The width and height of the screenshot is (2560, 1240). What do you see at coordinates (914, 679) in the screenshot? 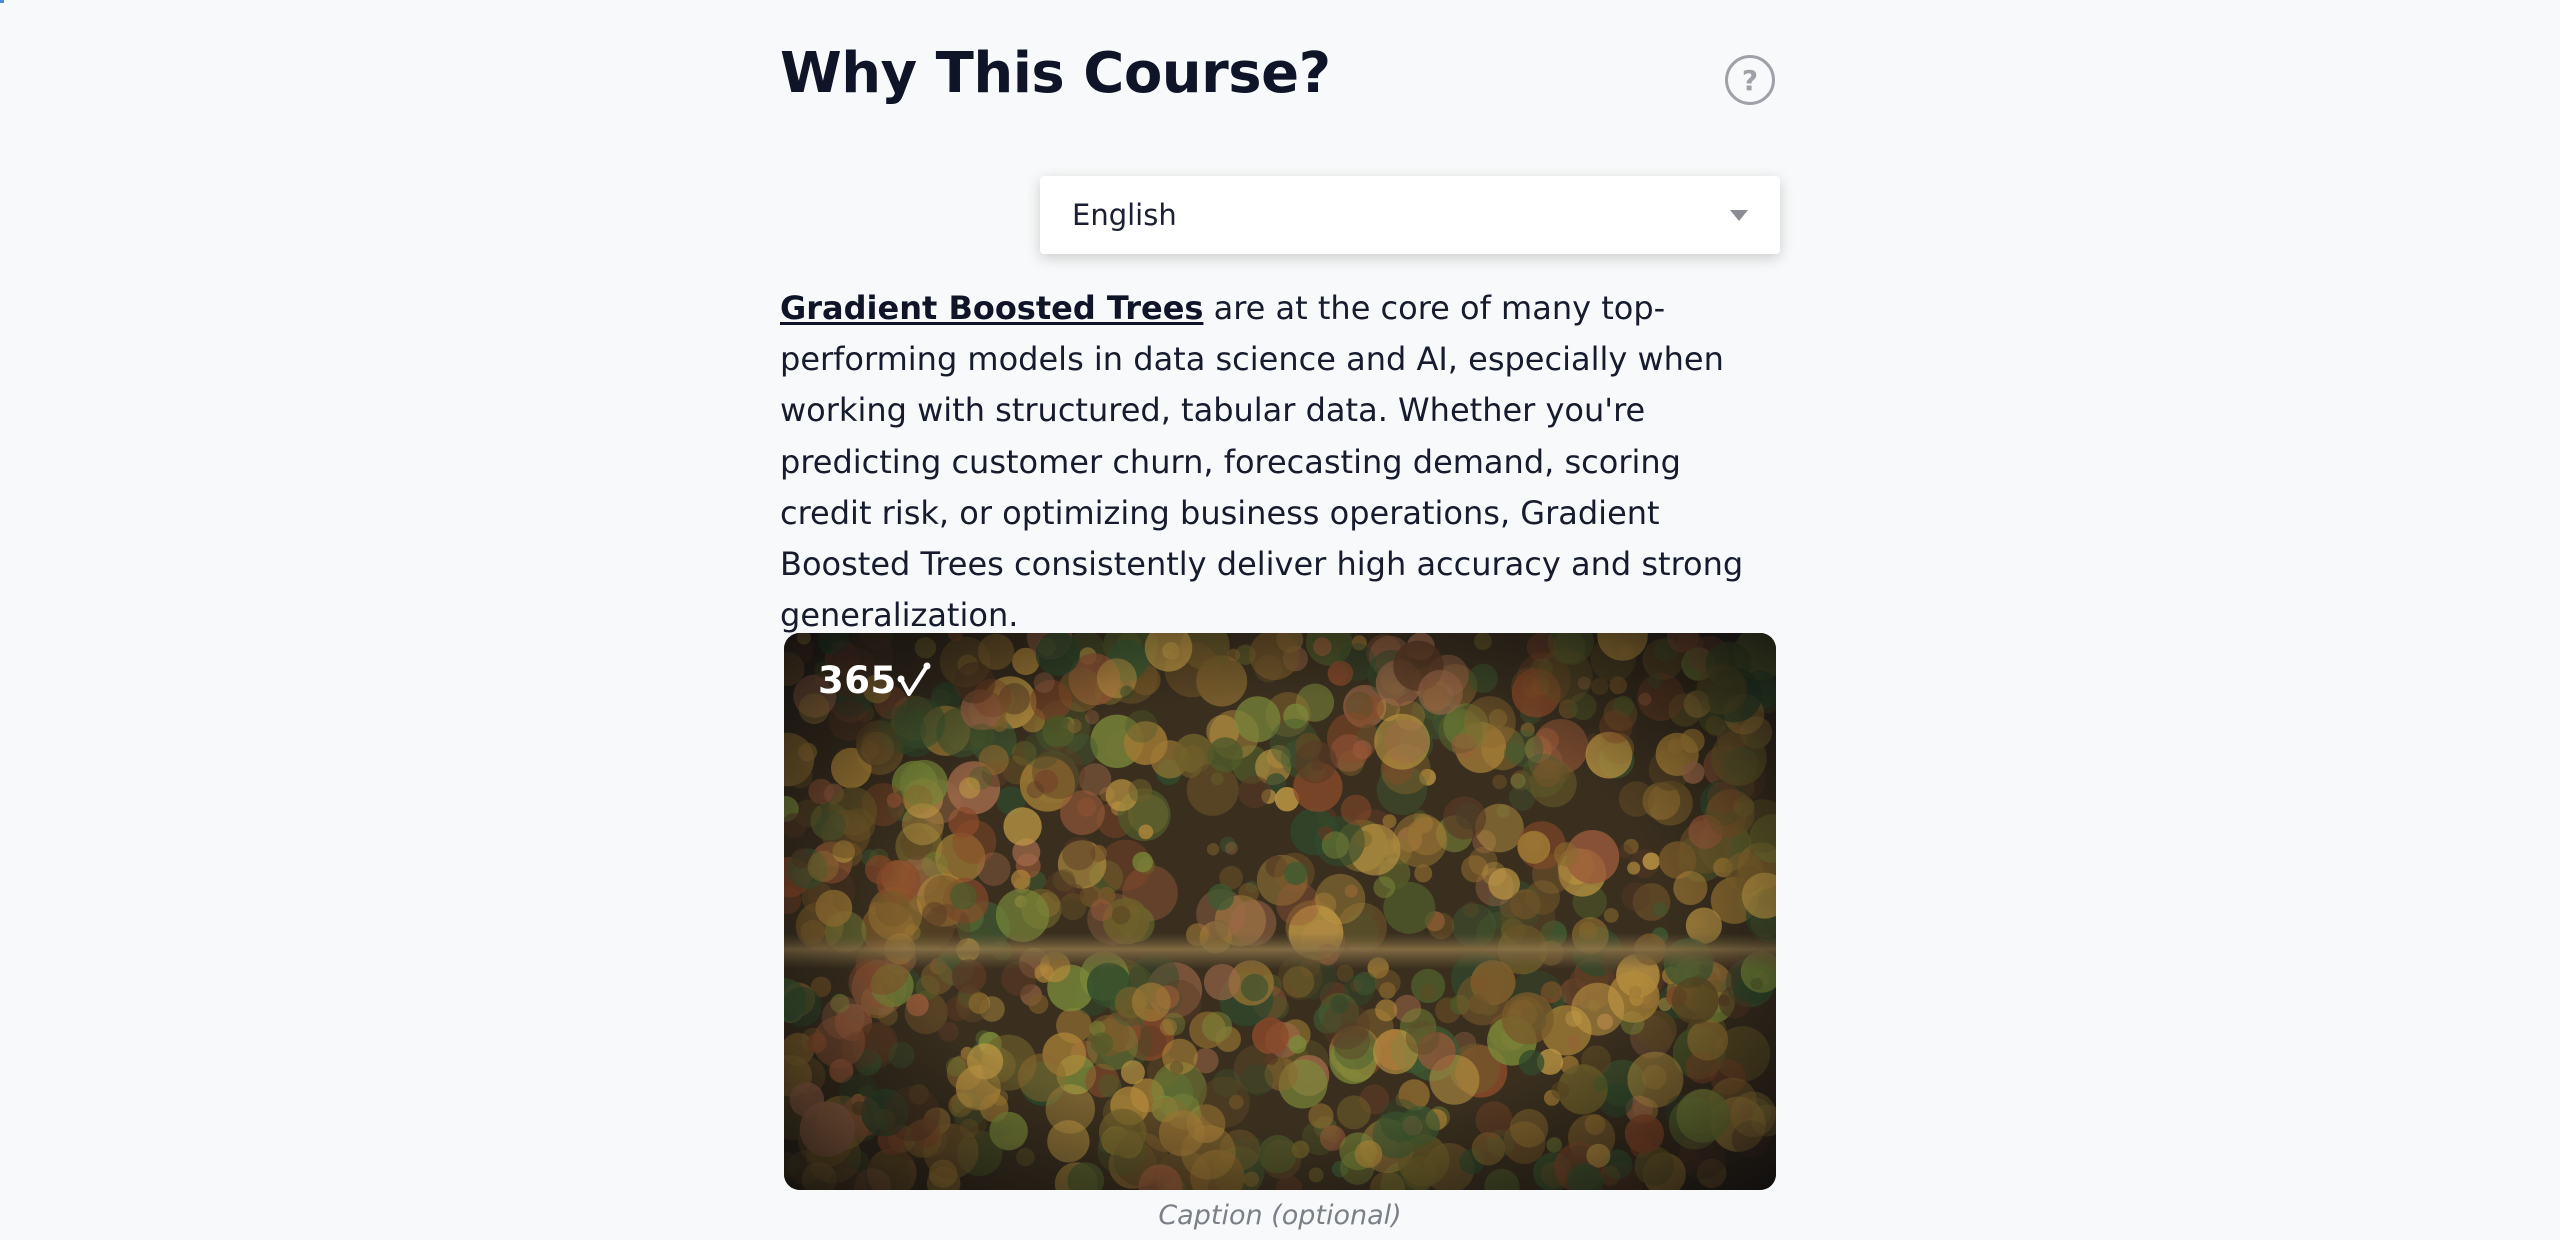
I see `brand-check-icon` at bounding box center [914, 679].